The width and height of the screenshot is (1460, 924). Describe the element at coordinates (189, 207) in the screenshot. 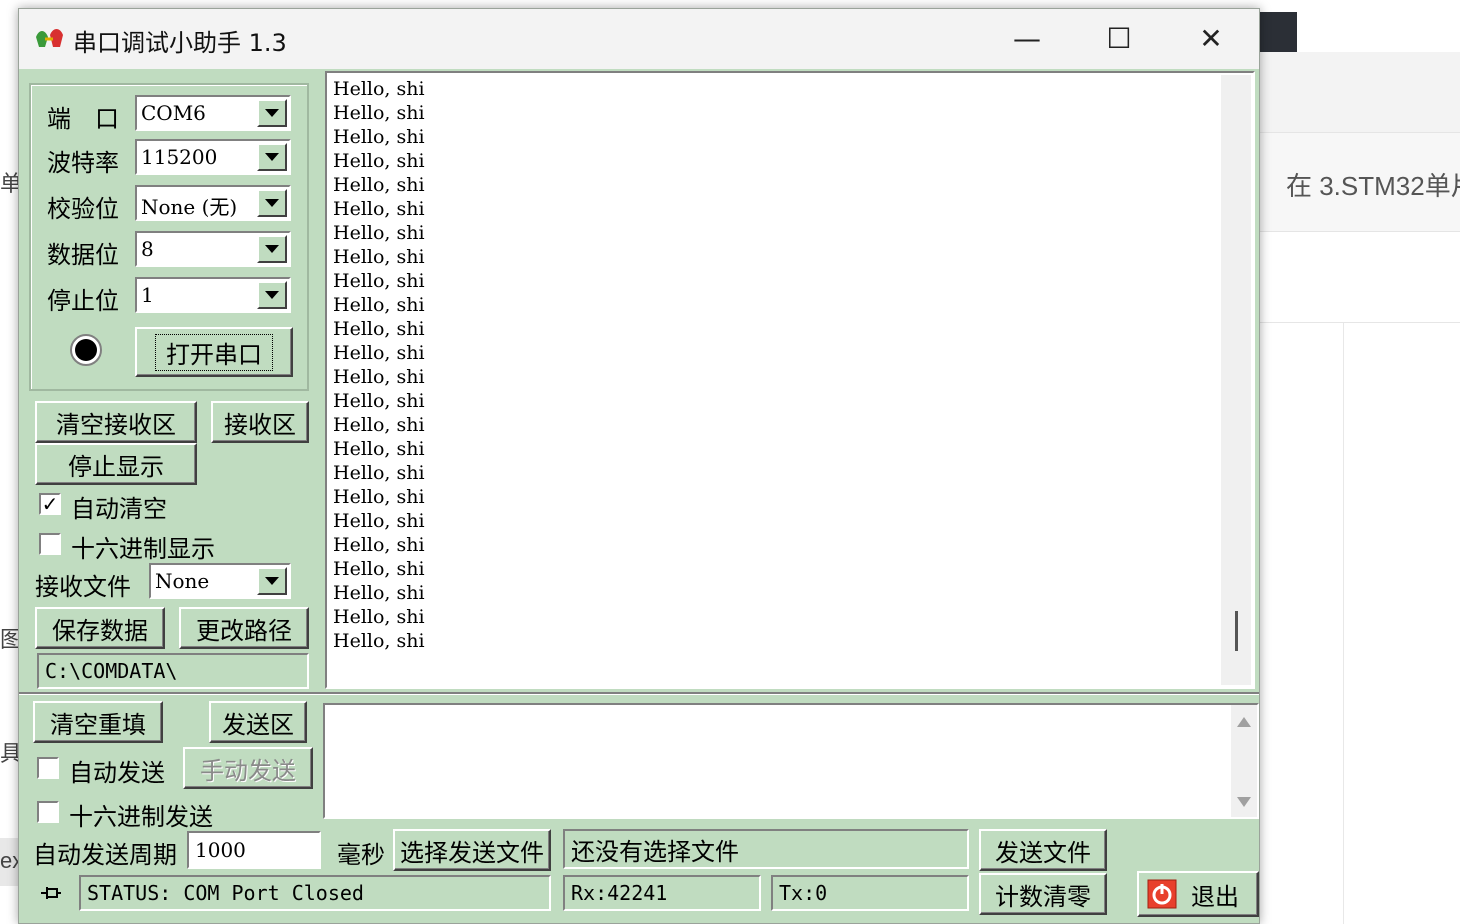

I see `parity-value: None (无)` at that location.